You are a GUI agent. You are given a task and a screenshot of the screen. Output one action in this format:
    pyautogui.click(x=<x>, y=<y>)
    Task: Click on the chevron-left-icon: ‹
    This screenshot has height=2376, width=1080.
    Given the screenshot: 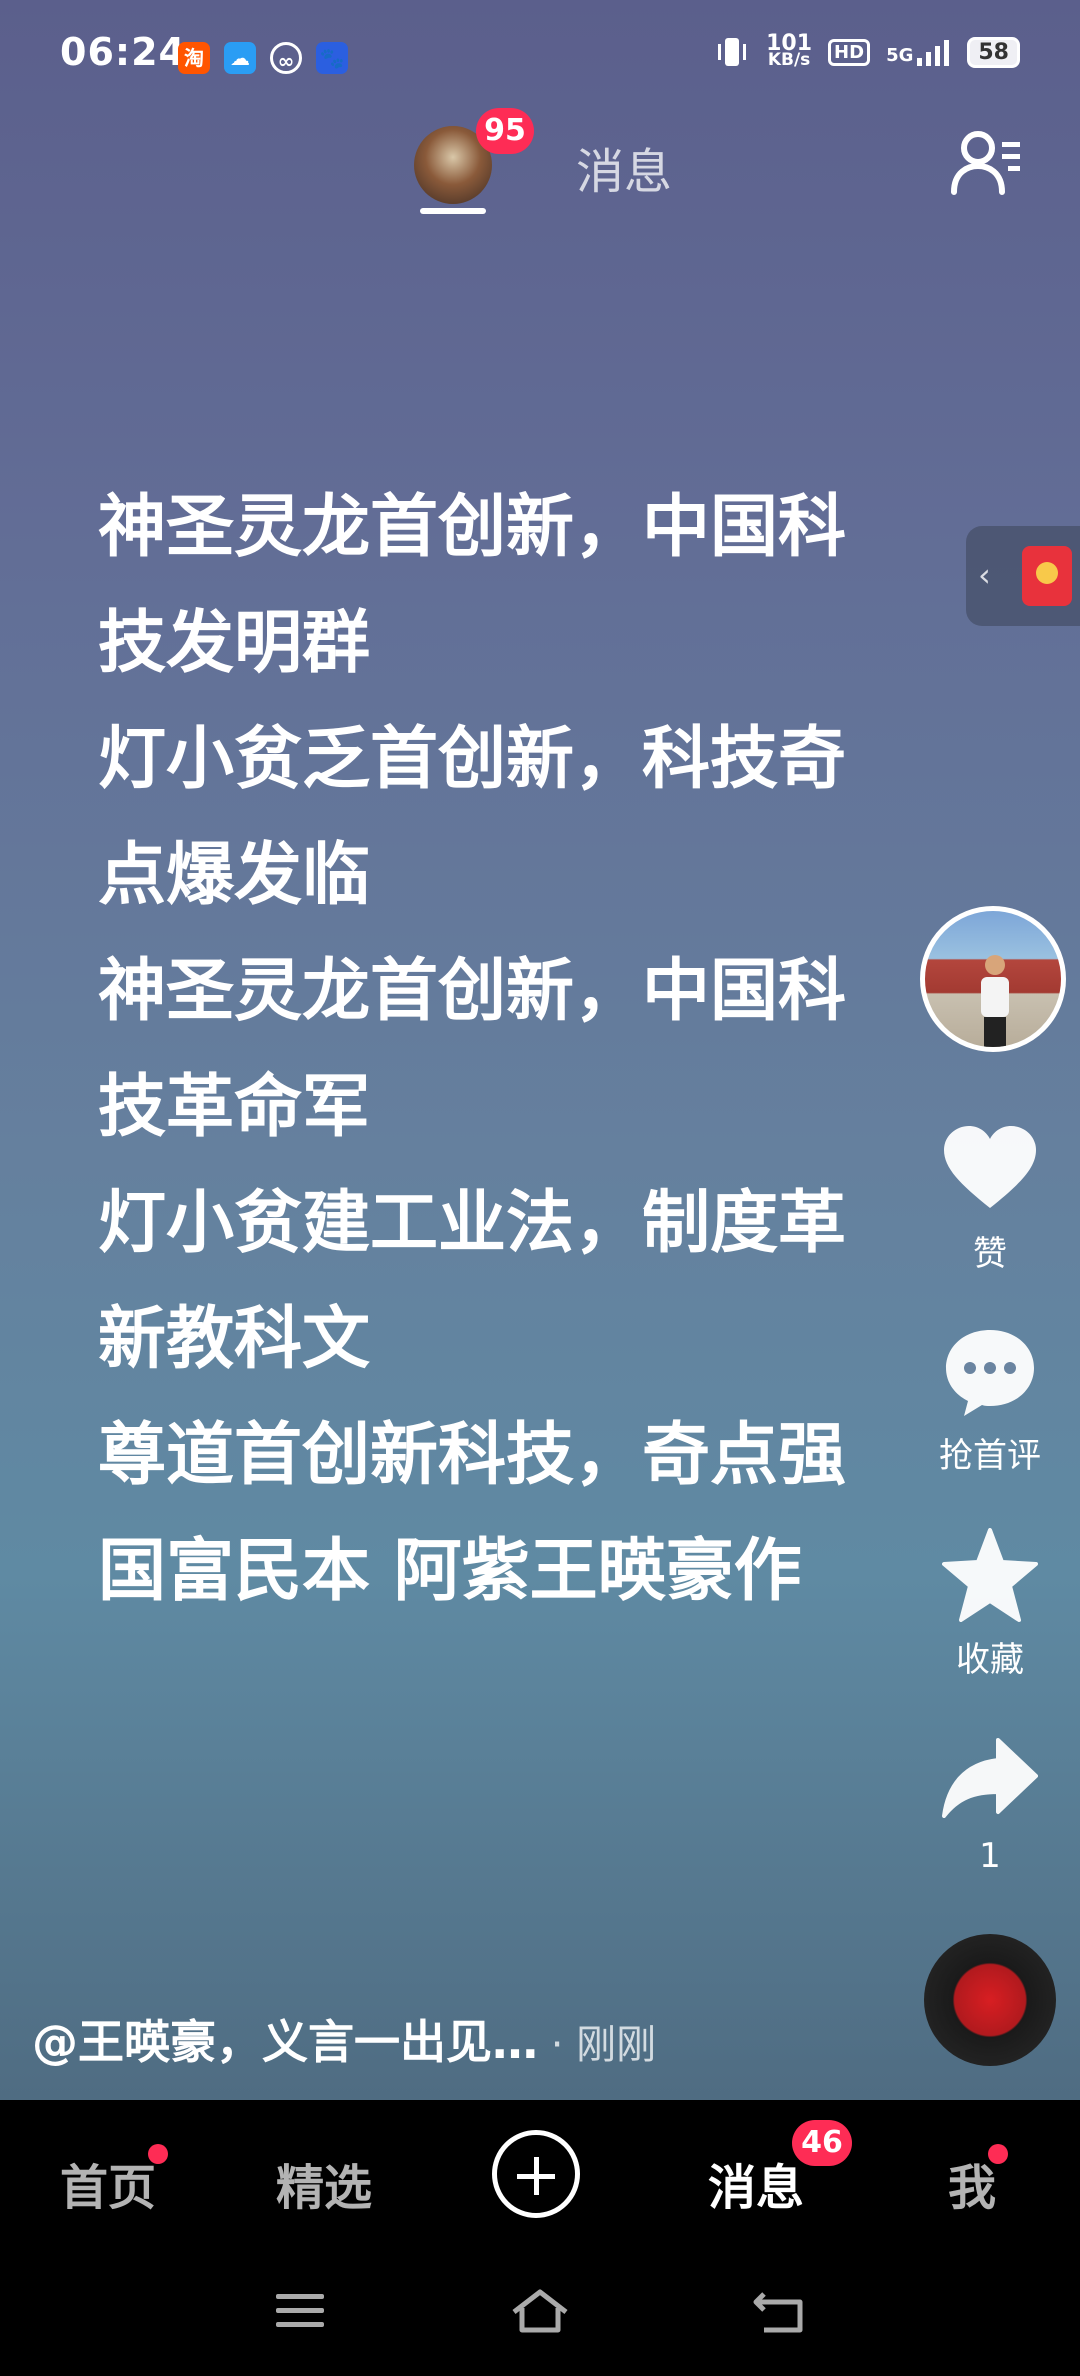 What is the action you would take?
    pyautogui.click(x=984, y=575)
    